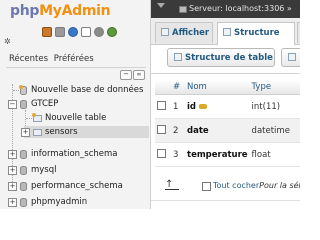 This screenshot has width=320, height=240. I want to click on tree-item-mysql: mysql, so click(44, 170).